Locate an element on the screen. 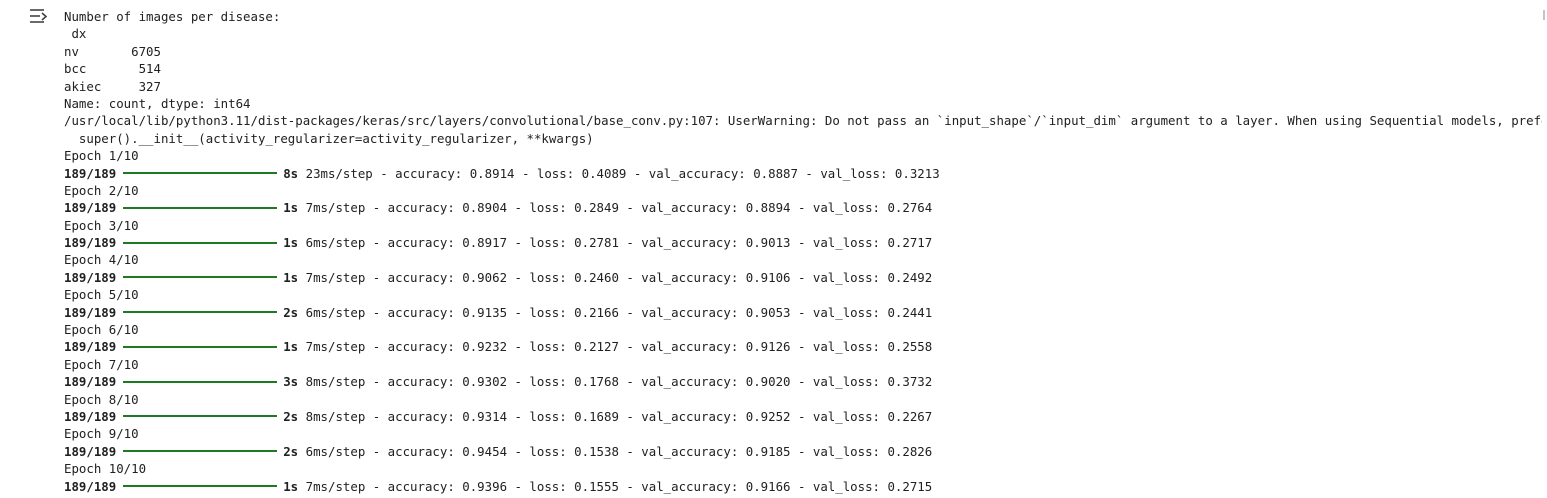 The image size is (1547, 498). scrollbar-thumb is located at coordinates (1544, 15).